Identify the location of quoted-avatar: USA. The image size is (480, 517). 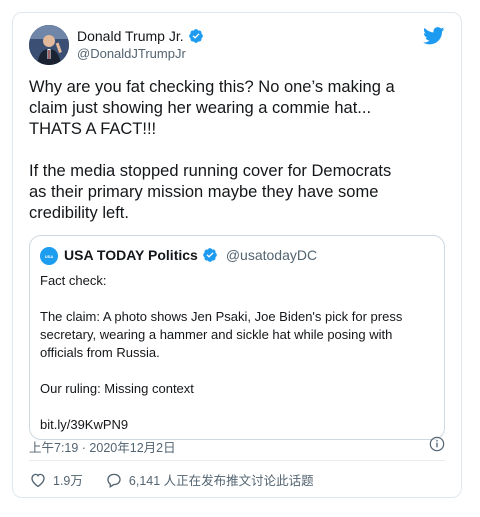
(49, 256).